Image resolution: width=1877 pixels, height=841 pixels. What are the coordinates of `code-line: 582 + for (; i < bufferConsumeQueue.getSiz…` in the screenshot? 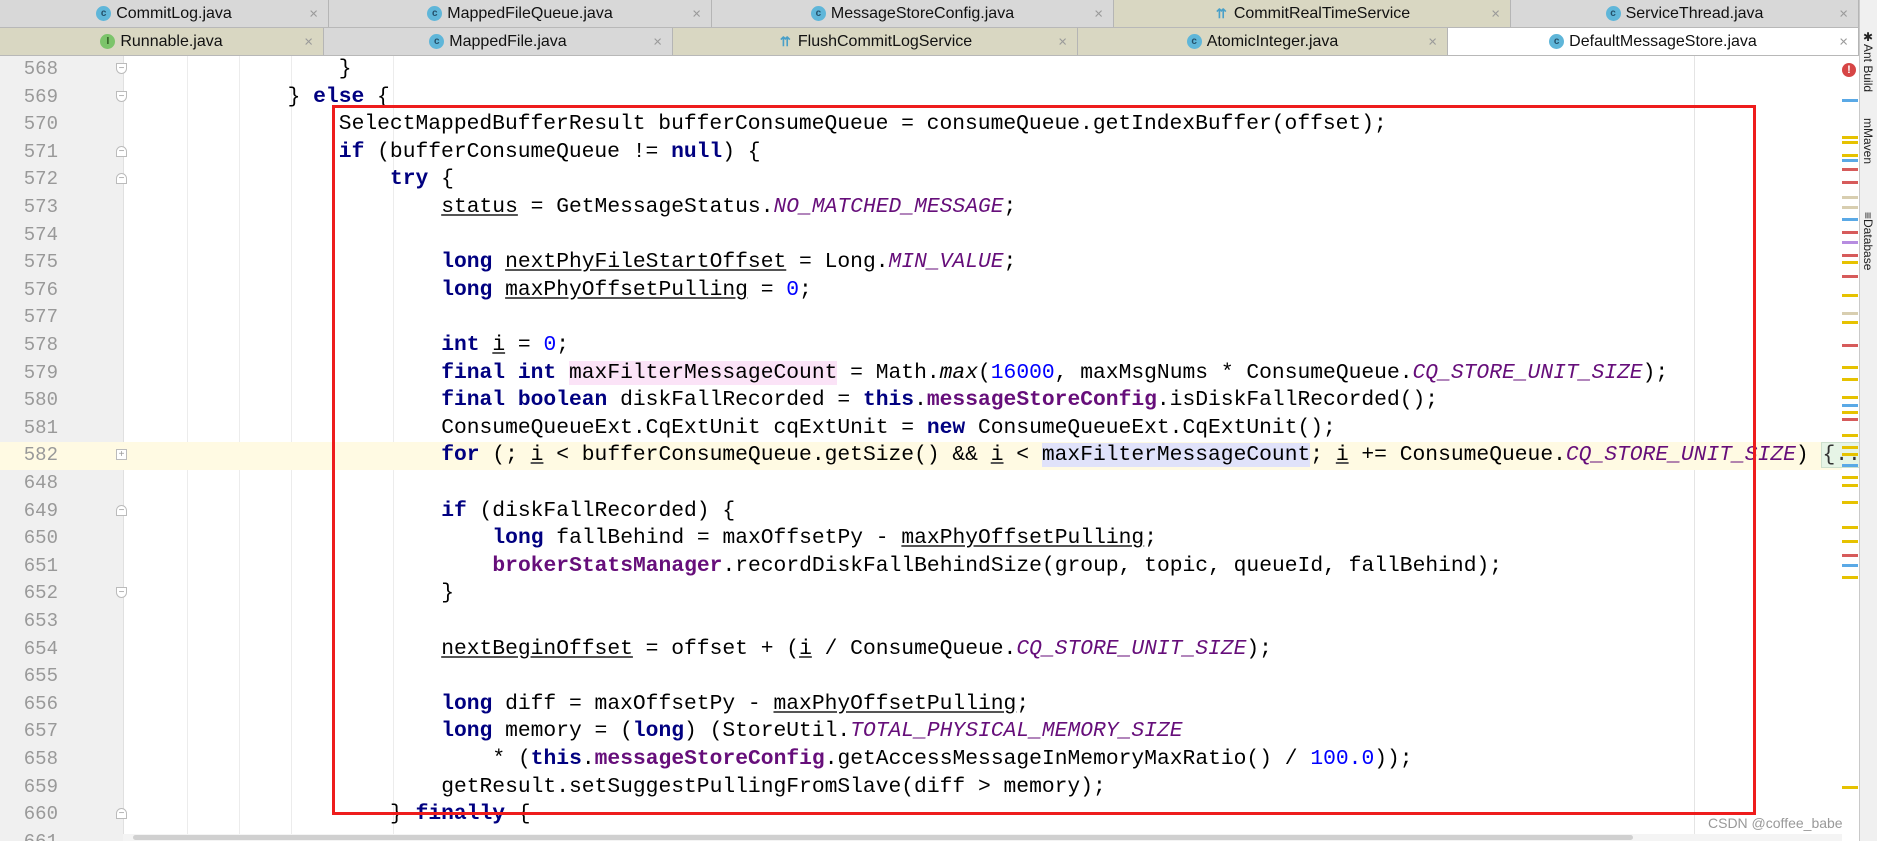 It's located at (929, 456).